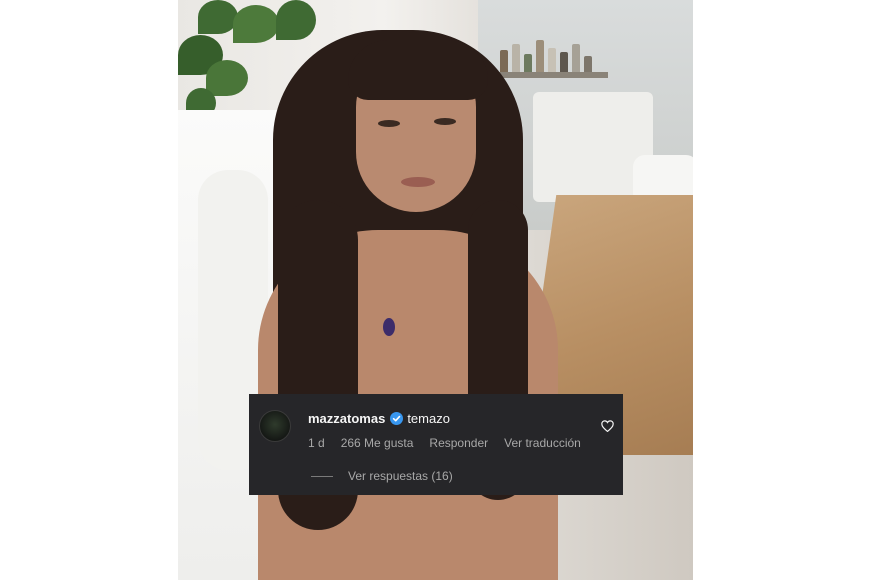 The height and width of the screenshot is (580, 870). What do you see at coordinates (553, 75) in the screenshot?
I see `shelf` at bounding box center [553, 75].